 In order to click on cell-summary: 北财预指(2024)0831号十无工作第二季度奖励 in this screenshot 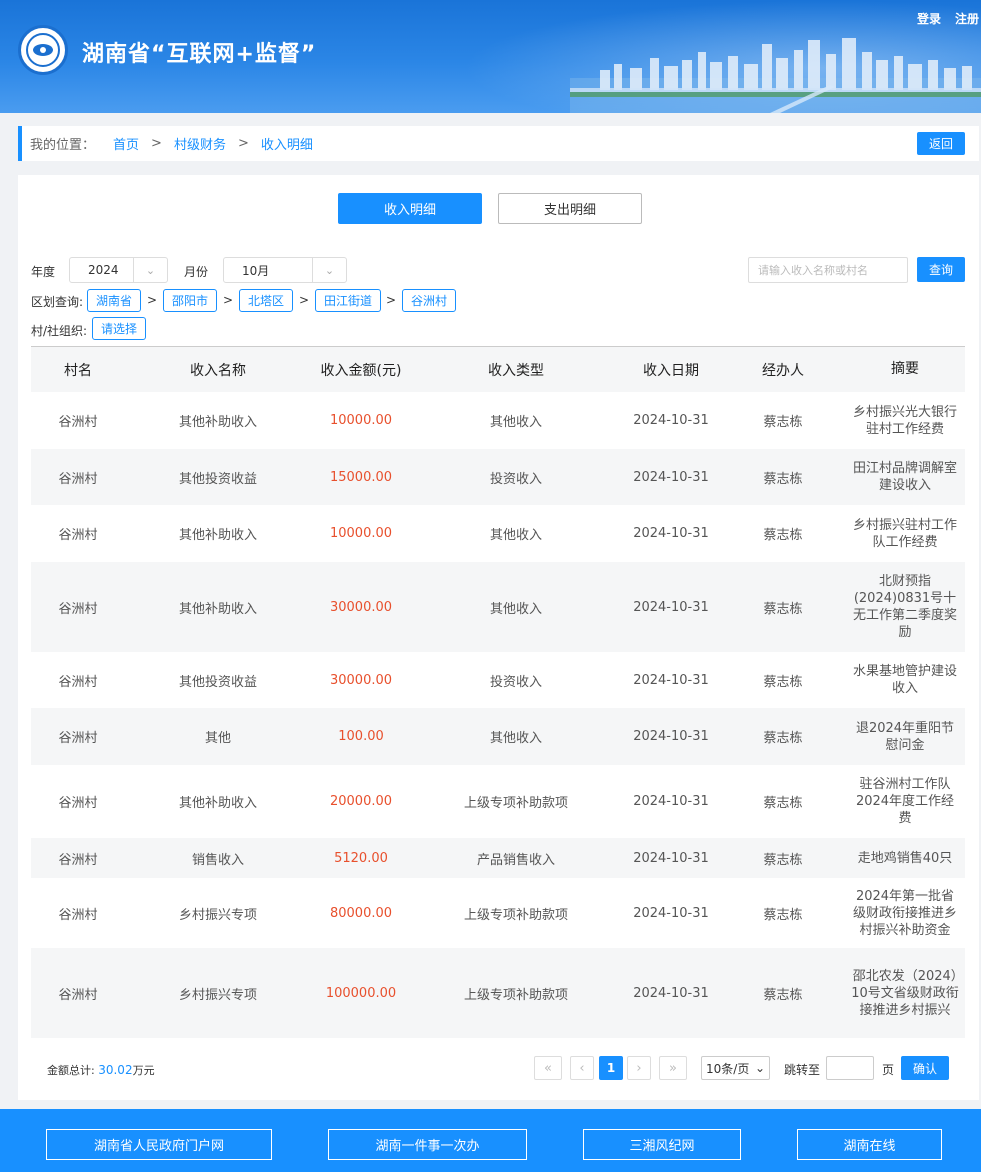, I will do `click(904, 607)`.